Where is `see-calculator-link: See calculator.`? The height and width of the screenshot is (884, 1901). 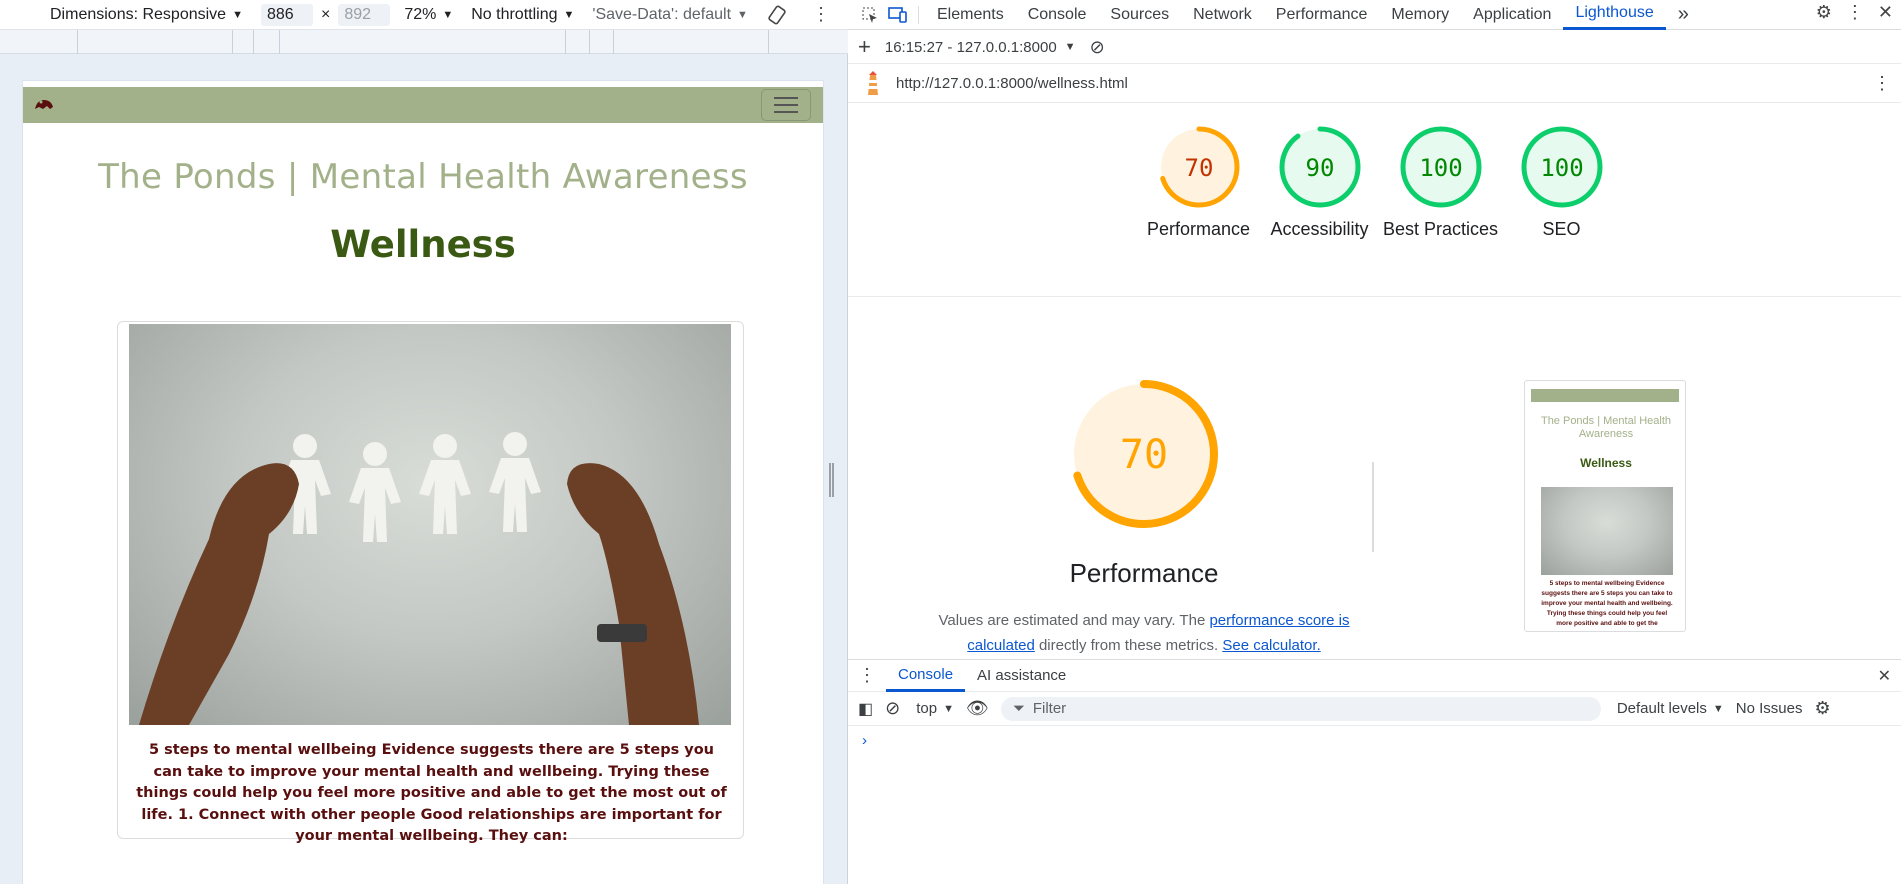
see-calculator-link: See calculator. is located at coordinates (1271, 645).